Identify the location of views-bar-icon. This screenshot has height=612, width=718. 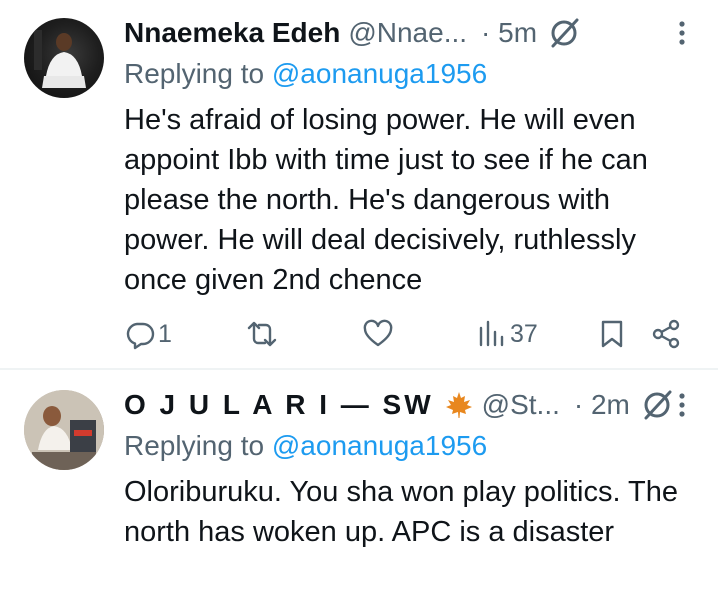
(491, 333).